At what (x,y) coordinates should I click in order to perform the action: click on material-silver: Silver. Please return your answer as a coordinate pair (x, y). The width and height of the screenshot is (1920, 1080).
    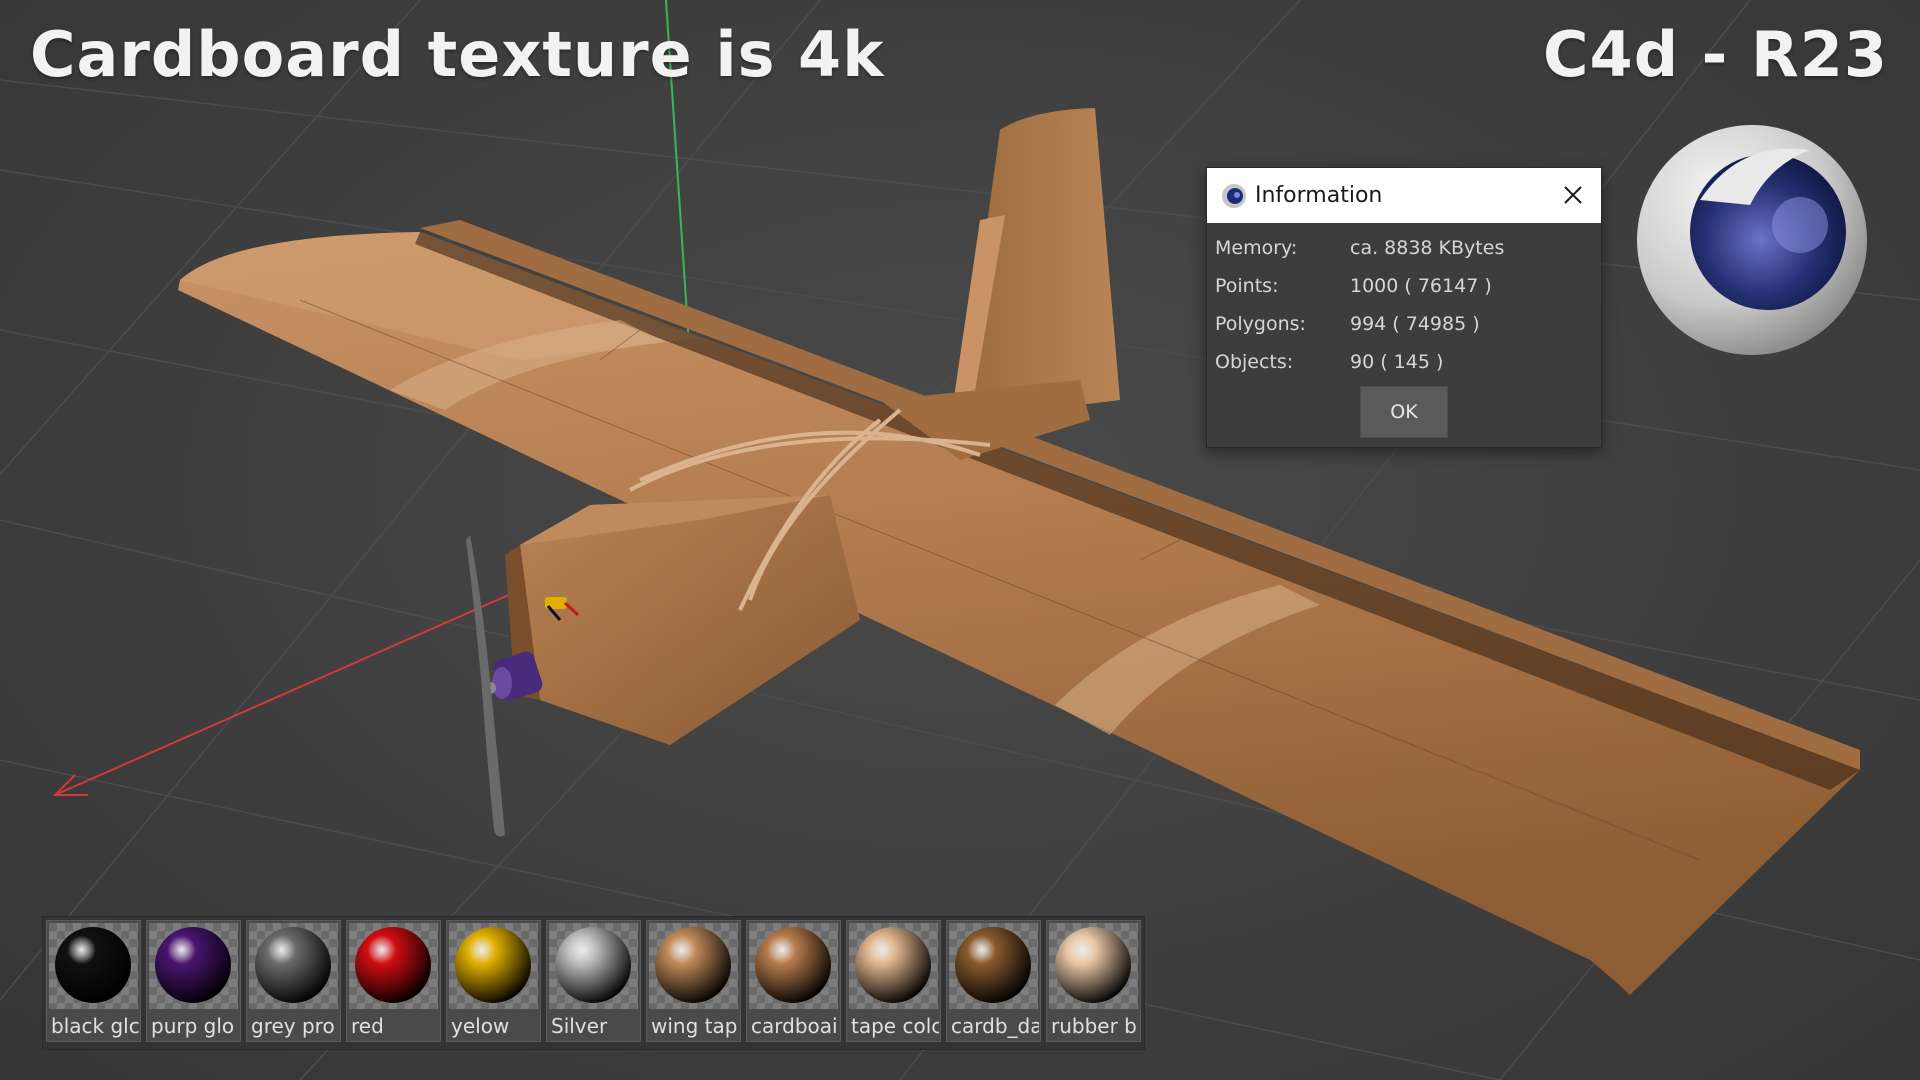
    Looking at the image, I should click on (593, 981).